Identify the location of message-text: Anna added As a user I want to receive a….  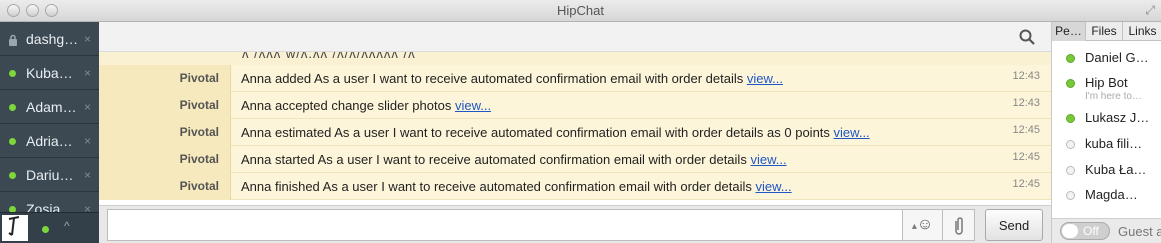
(512, 78).